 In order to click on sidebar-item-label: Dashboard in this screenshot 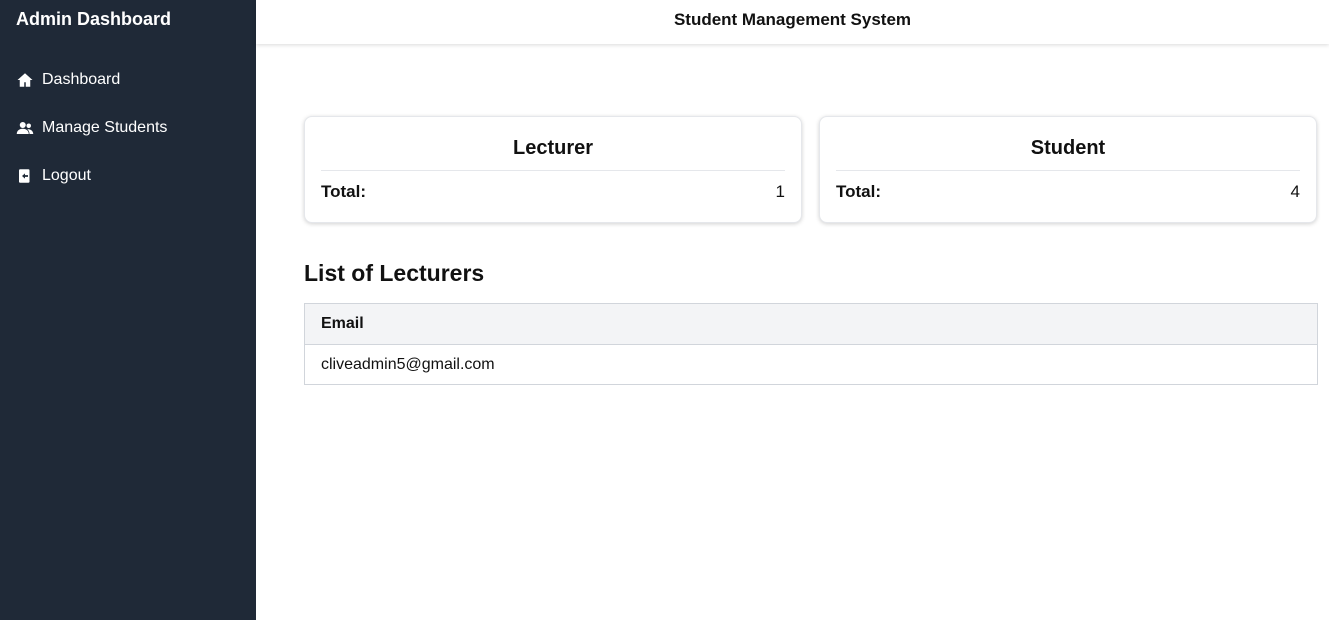, I will do `click(81, 79)`.